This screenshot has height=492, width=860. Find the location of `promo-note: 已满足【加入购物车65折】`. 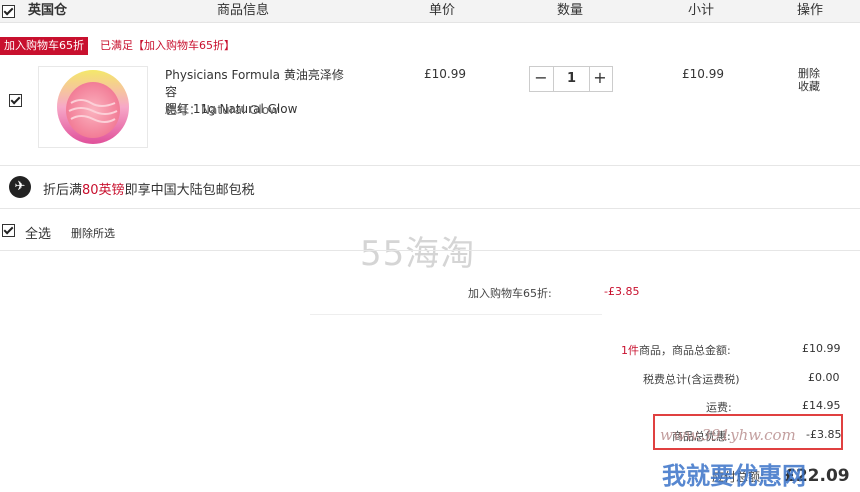

promo-note: 已满足【加入购物车65折】 is located at coordinates (167, 45).